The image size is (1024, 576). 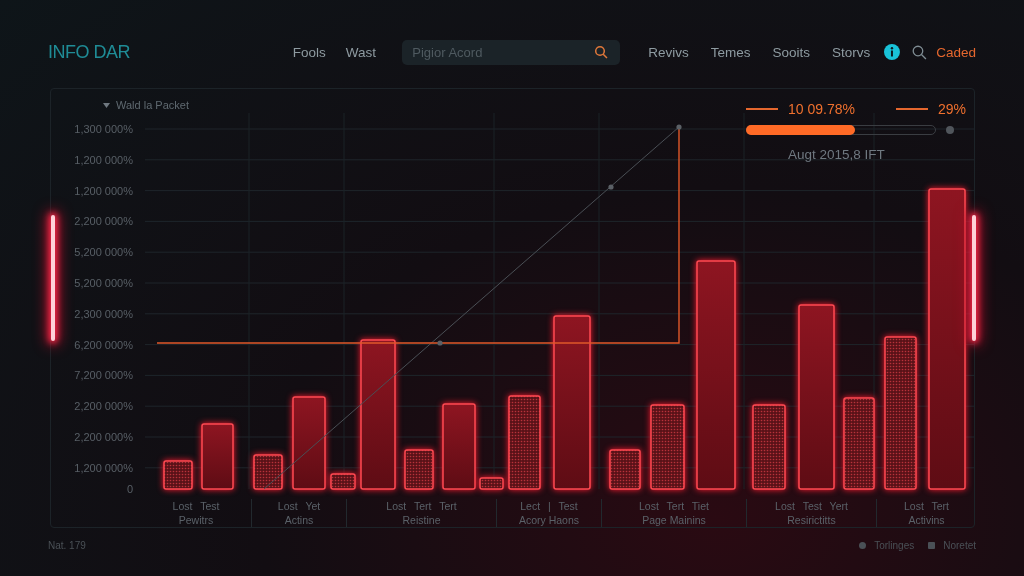 What do you see at coordinates (811, 505) in the screenshot?
I see `axis-label: Lost Test Yert` at bounding box center [811, 505].